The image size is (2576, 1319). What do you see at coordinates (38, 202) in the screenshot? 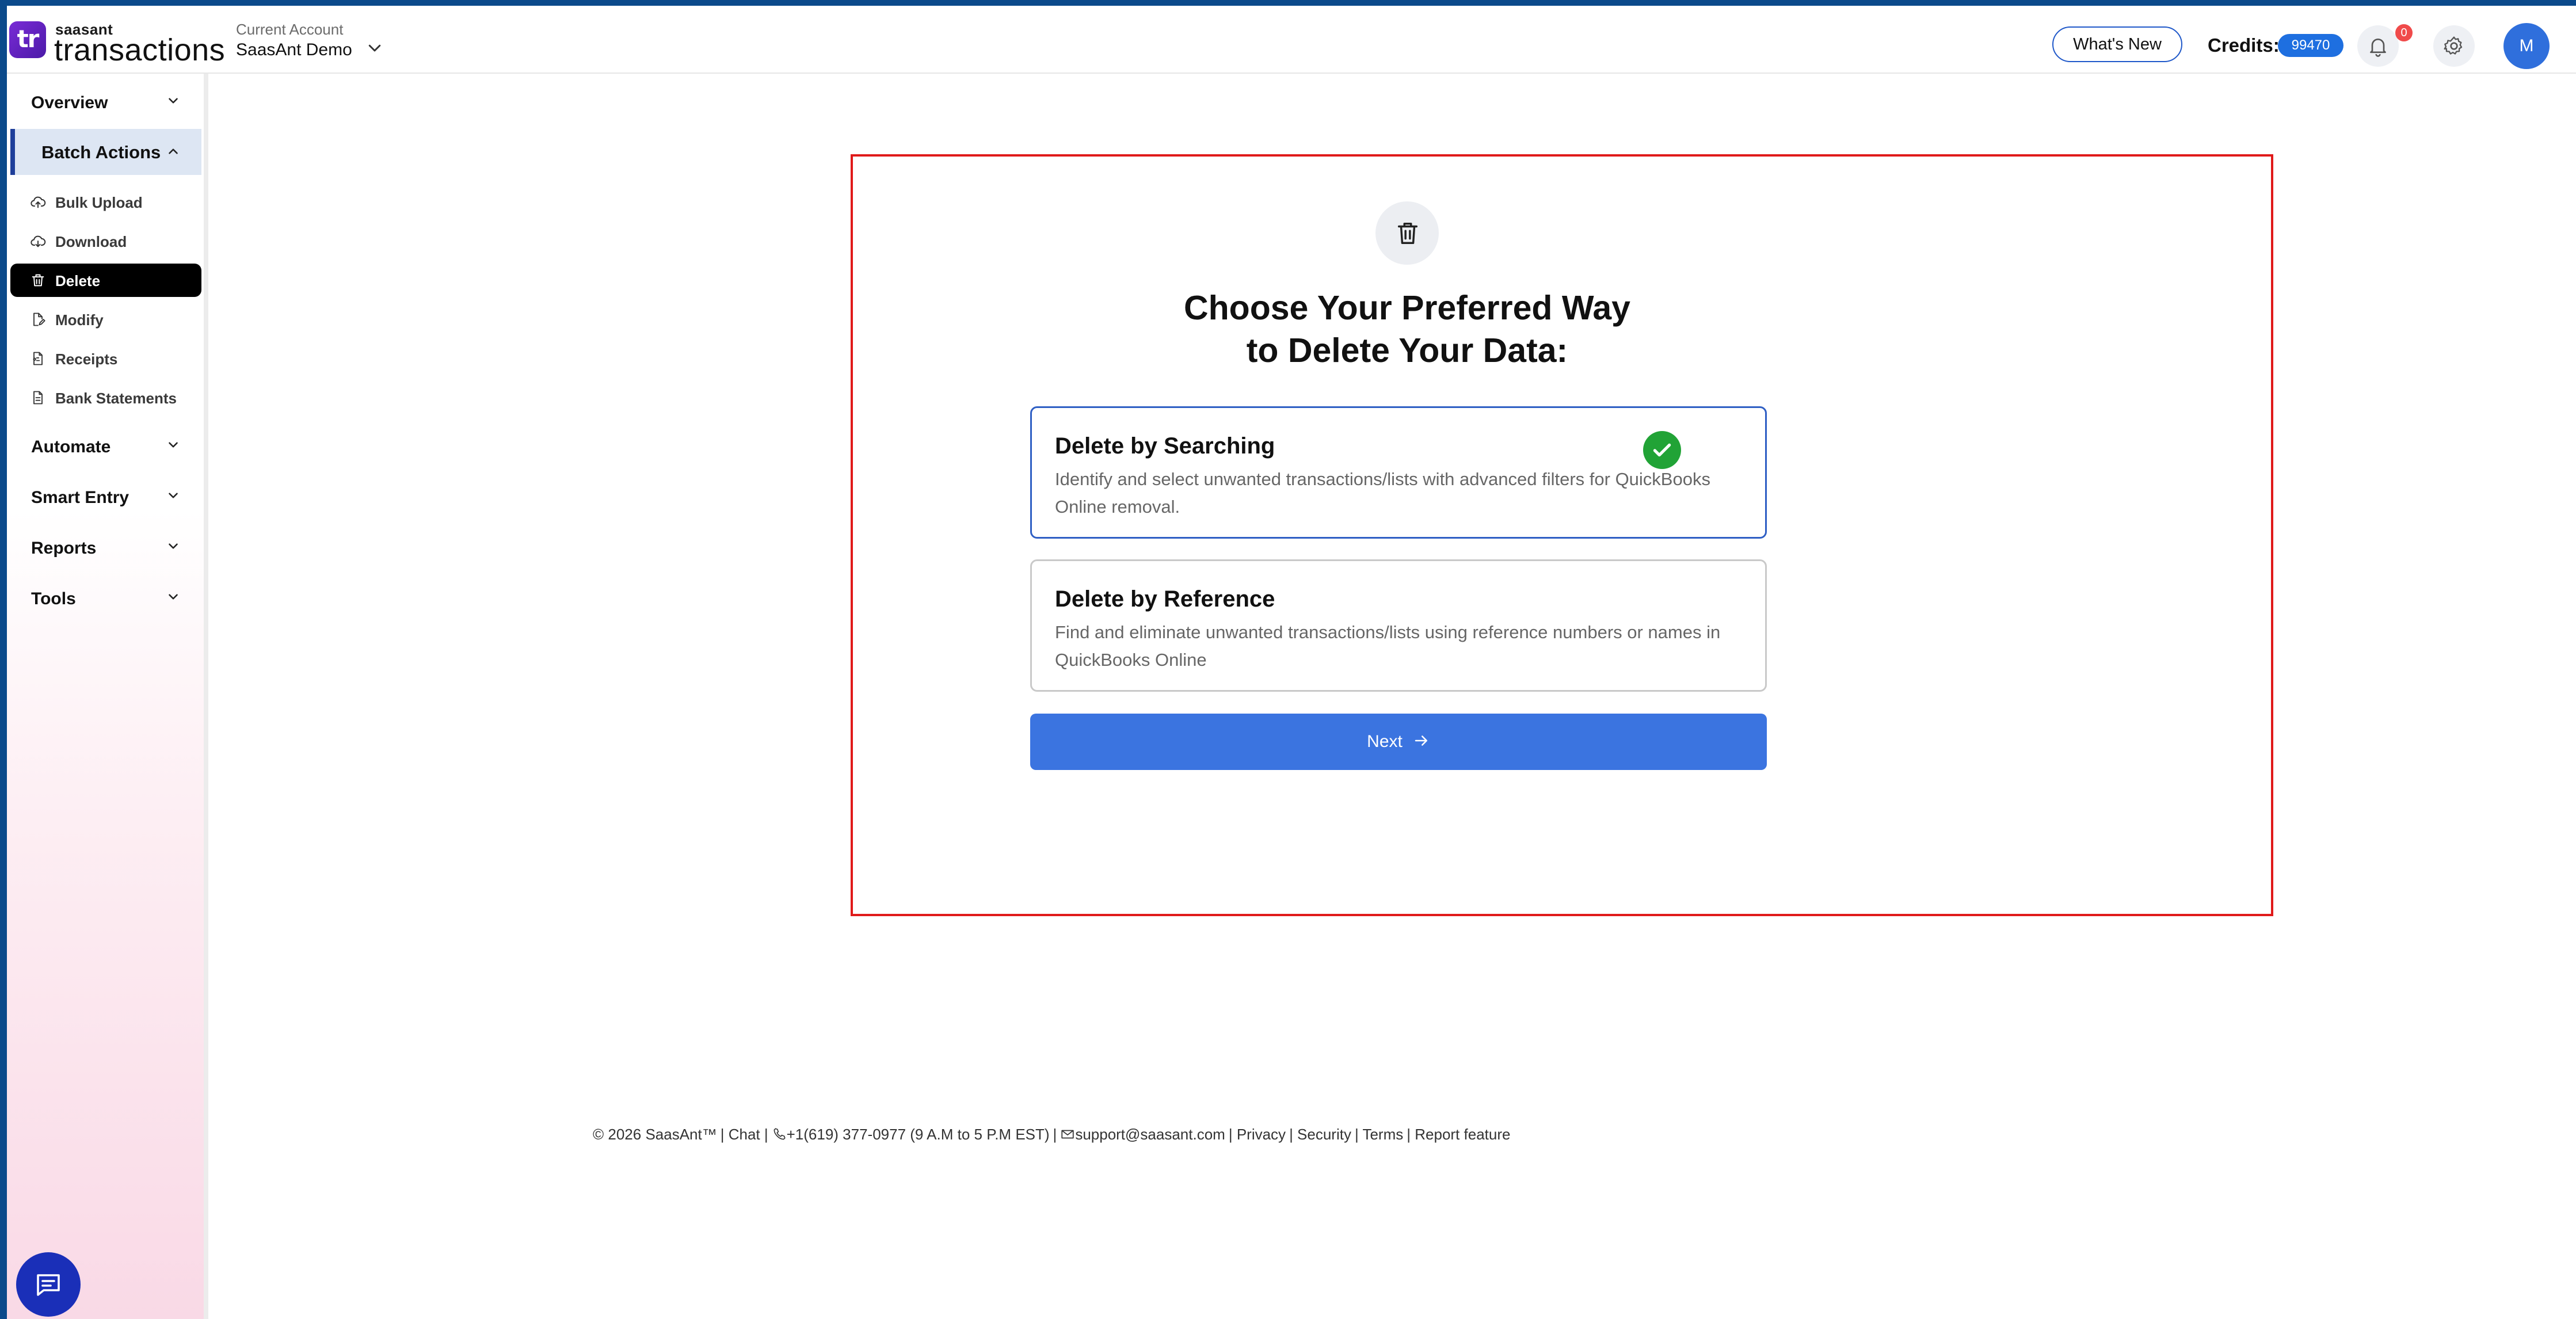
I see `upload-icon` at bounding box center [38, 202].